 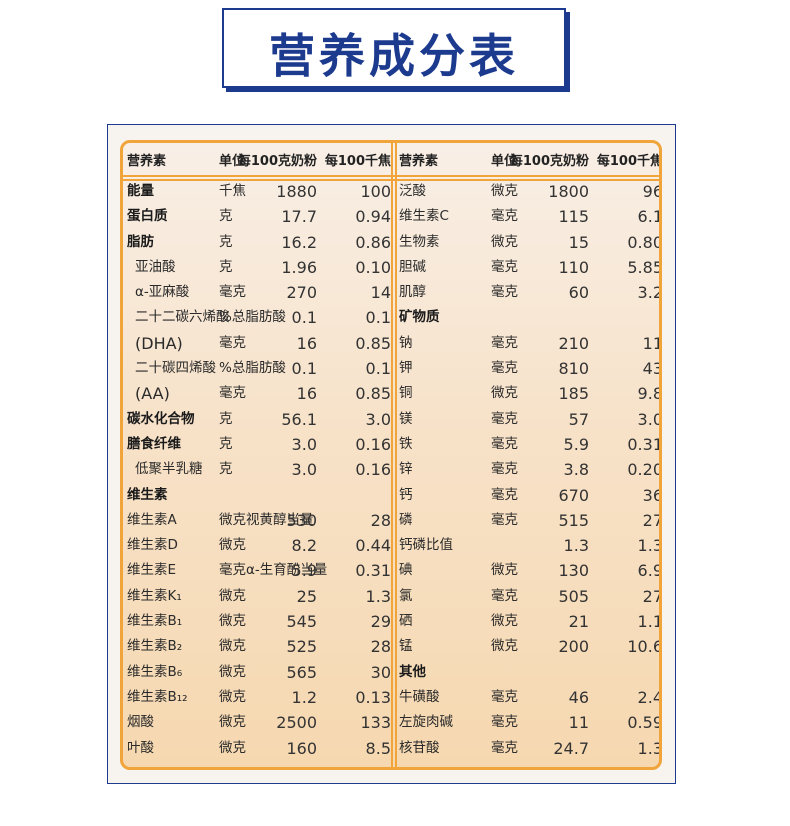 What do you see at coordinates (154, 595) in the screenshot?
I see `nutrient-name: 维生素K₁` at bounding box center [154, 595].